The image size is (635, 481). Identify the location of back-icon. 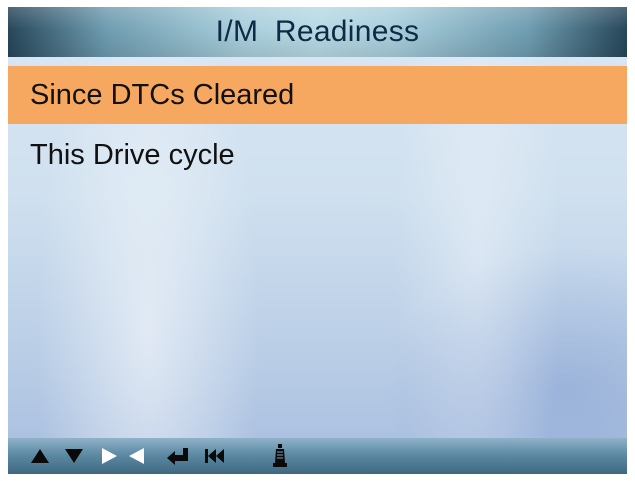
(215, 456).